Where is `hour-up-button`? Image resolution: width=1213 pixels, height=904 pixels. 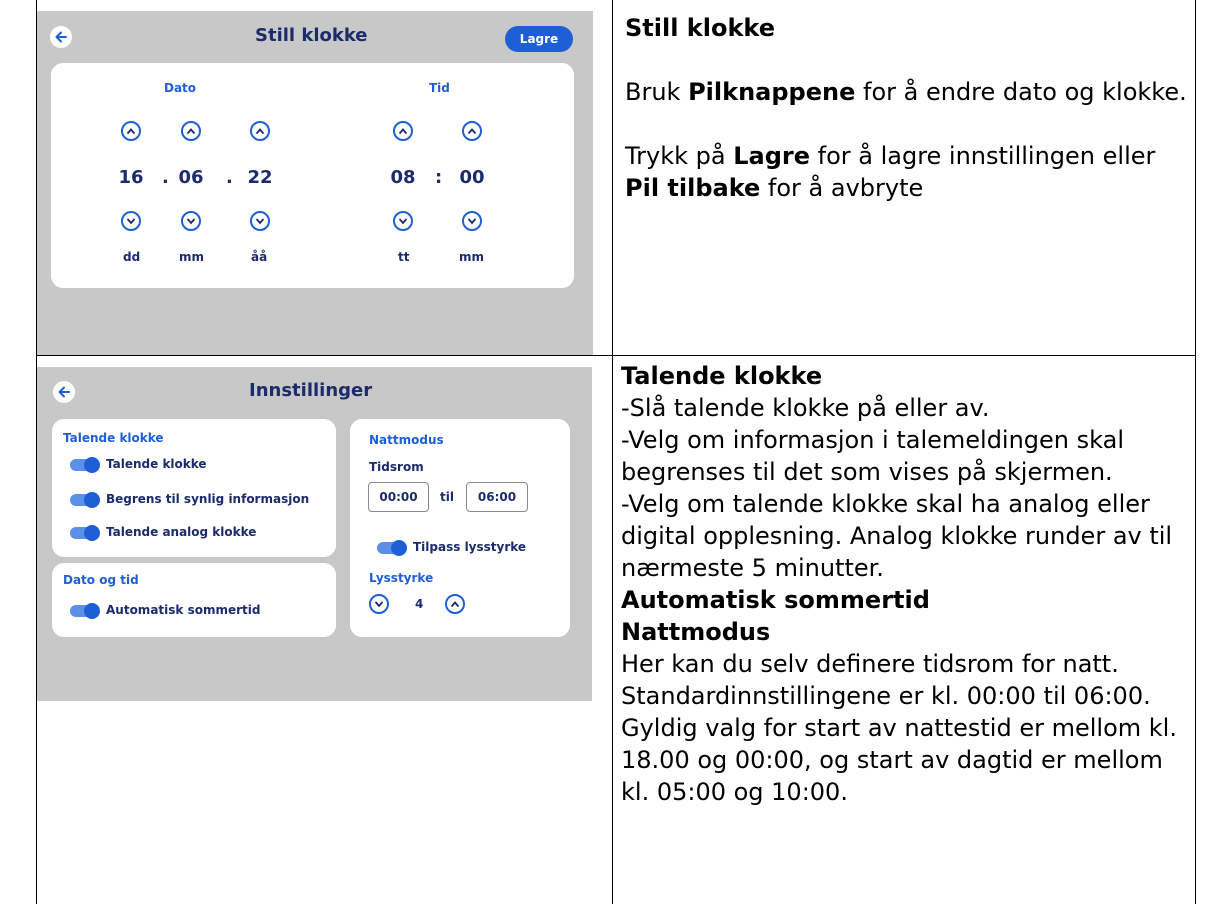
hour-up-button is located at coordinates (403, 131).